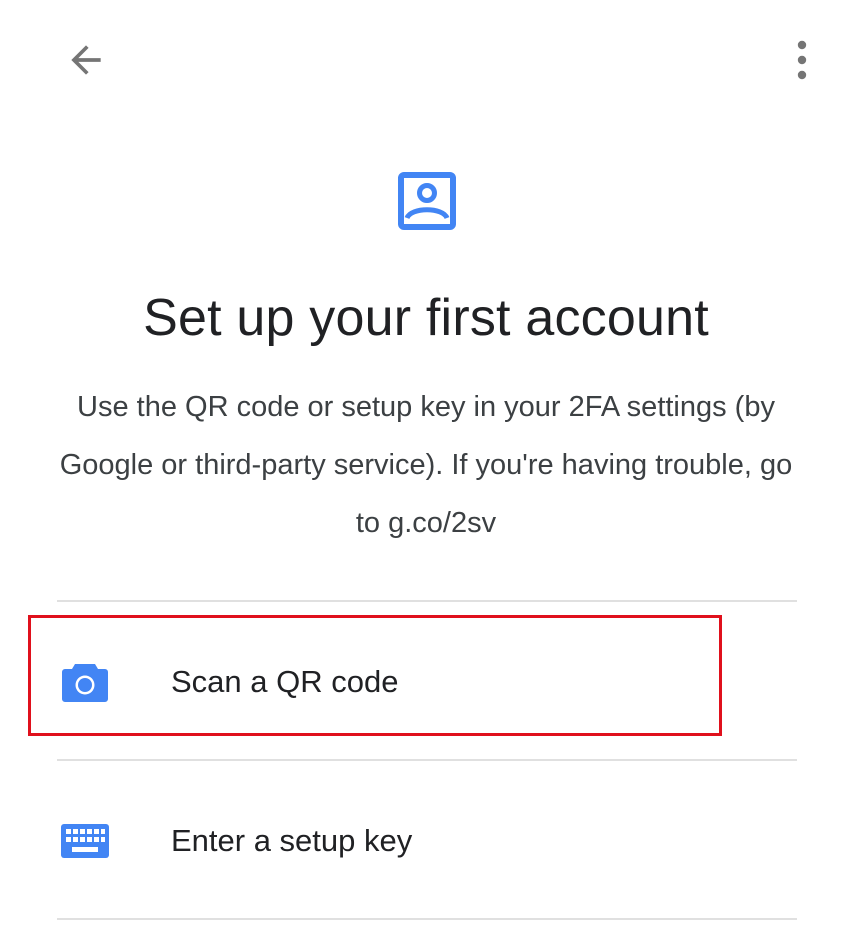  What do you see at coordinates (285, 681) in the screenshot?
I see `option-label: Scan a QR code` at bounding box center [285, 681].